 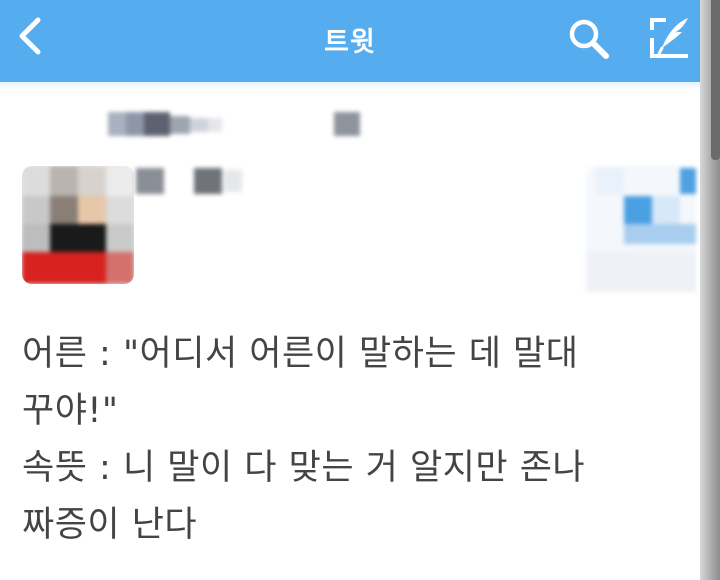 What do you see at coordinates (350, 41) in the screenshot?
I see `top-navbar: 트윗` at bounding box center [350, 41].